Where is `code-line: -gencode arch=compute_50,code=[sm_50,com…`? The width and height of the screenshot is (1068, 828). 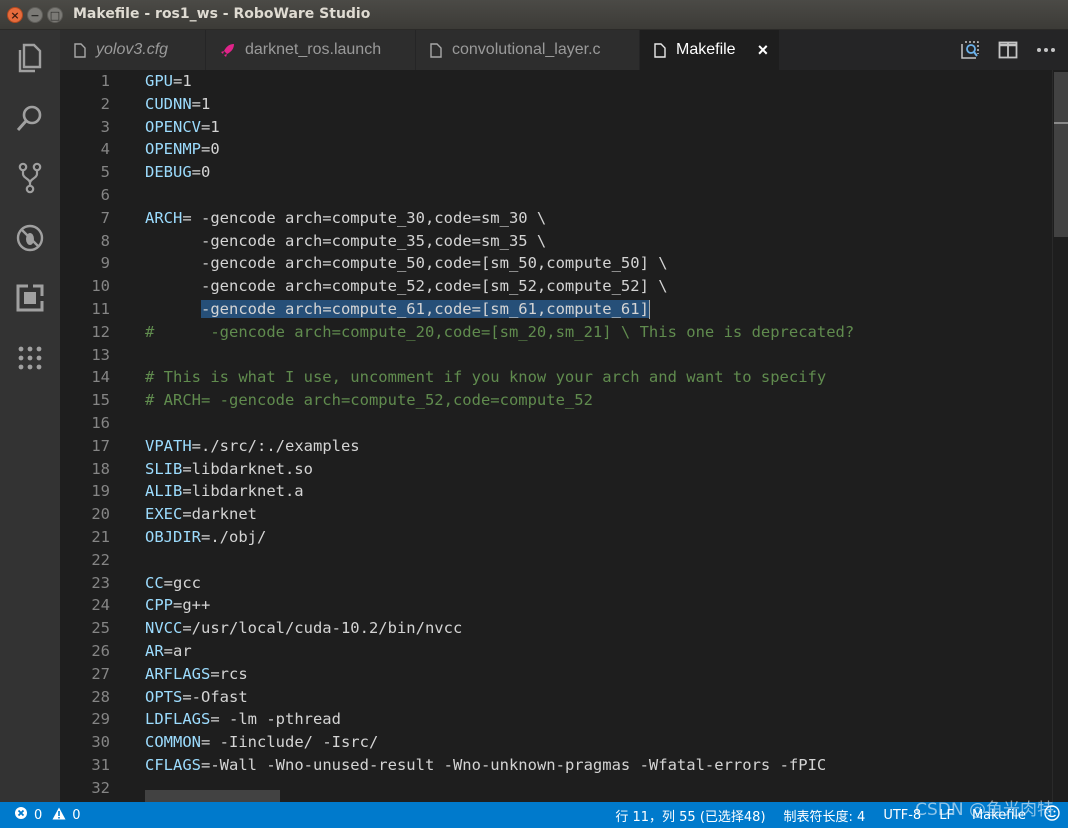 code-line: -gencode arch=compute_50,code=[sm_50,com… is located at coordinates (406, 263).